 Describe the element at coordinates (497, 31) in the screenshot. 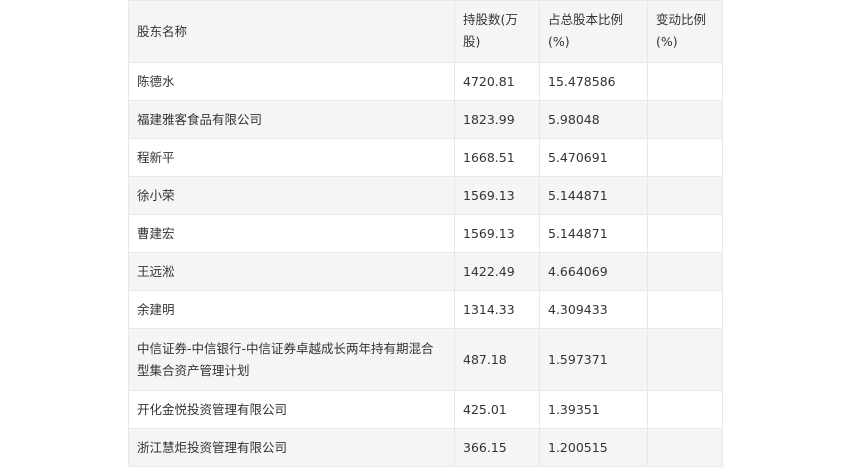

I see `header-shares: 持股数(万股)` at that location.